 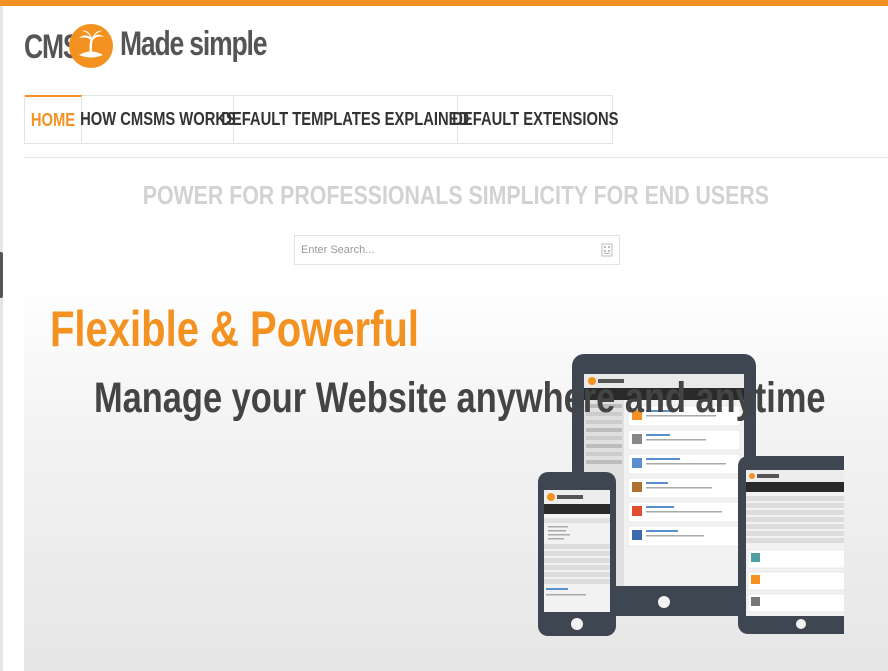 What do you see at coordinates (791, 545) in the screenshot?
I see `small-tablet-device` at bounding box center [791, 545].